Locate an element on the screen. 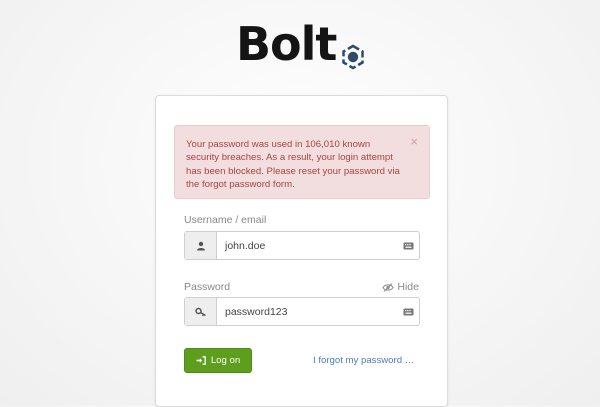 The image size is (600, 407). username-label: Username / email is located at coordinates (225, 220).